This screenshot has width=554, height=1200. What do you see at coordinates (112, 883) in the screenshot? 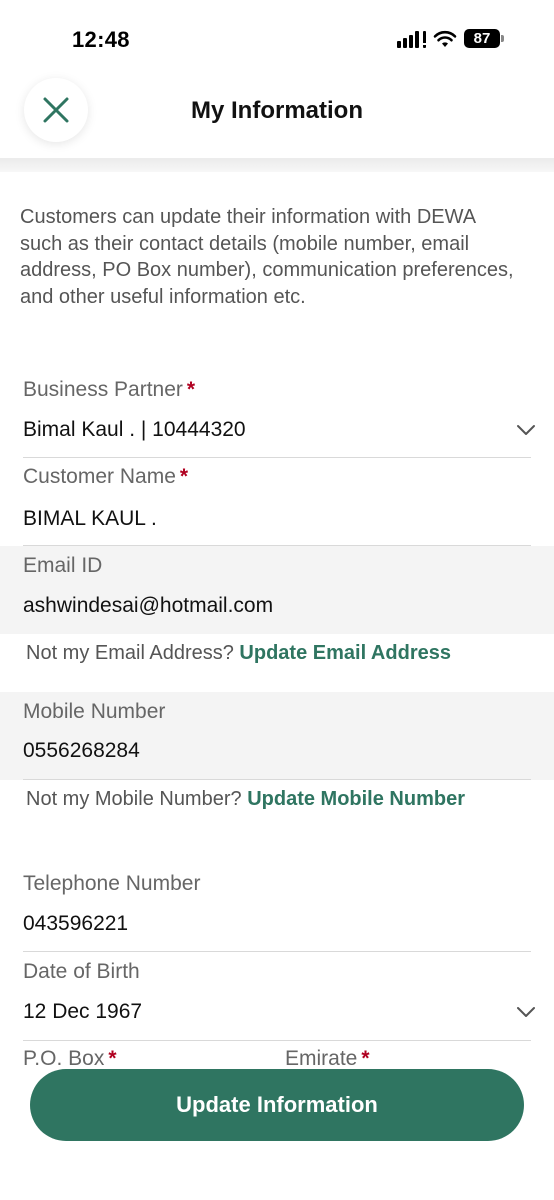
I see `telephone-label: Telephone Number` at bounding box center [112, 883].